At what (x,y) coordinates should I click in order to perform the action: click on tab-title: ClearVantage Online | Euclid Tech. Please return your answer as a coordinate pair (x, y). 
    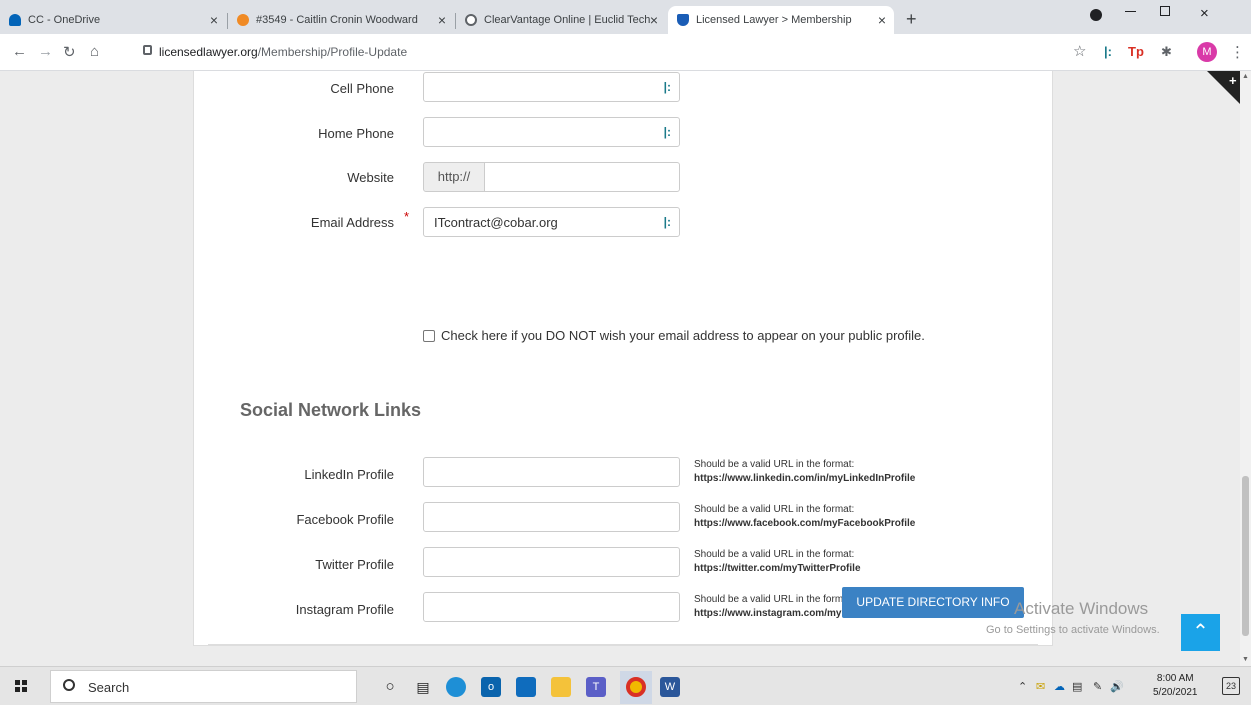
    Looking at the image, I should click on (567, 20).